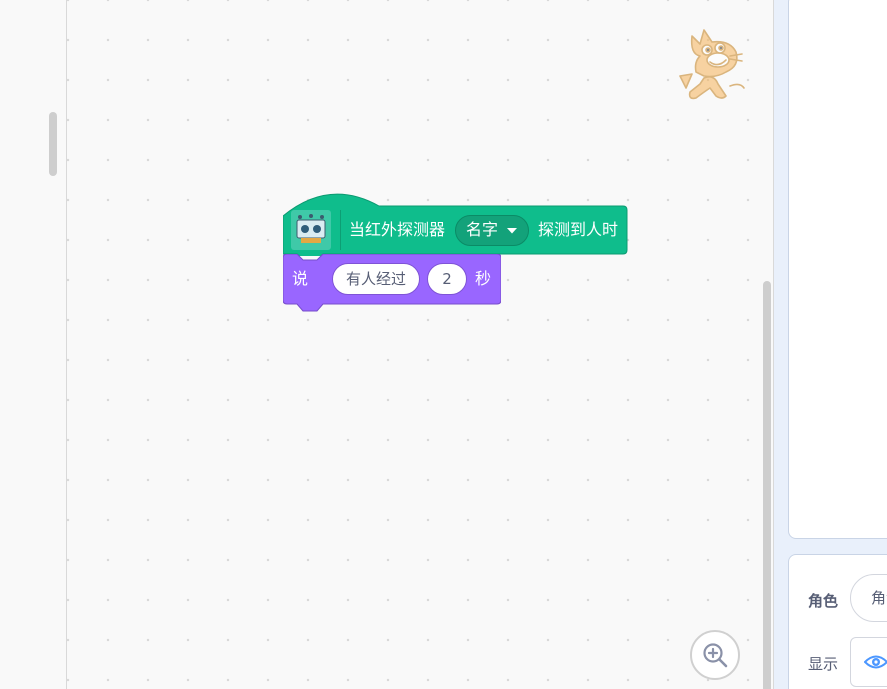 The width and height of the screenshot is (887, 689). I want to click on hat-block-suffix: 探测到人时, so click(578, 229).